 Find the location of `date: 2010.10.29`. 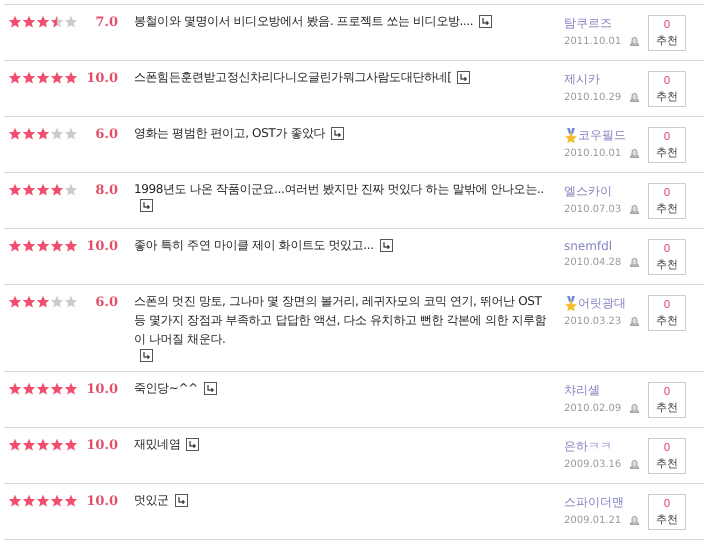

date: 2010.10.29 is located at coordinates (593, 97).